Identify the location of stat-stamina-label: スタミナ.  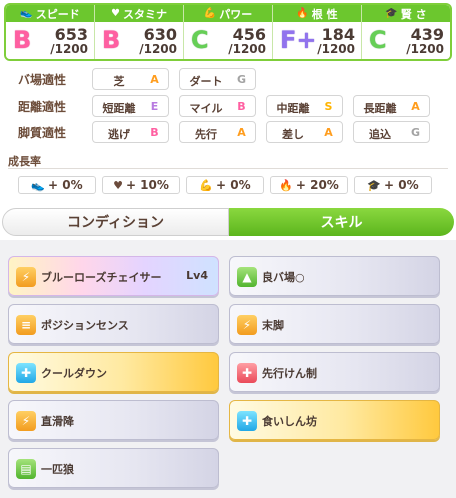
(144, 14).